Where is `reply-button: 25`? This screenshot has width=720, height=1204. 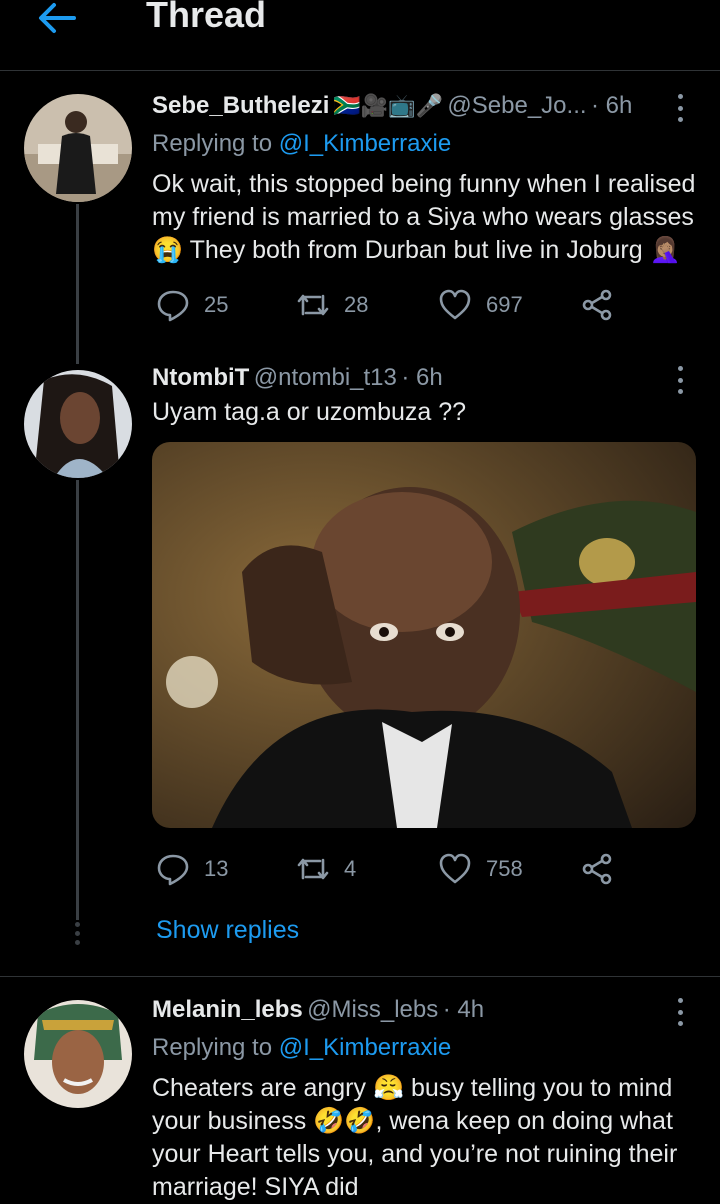
reply-button: 25 is located at coordinates (192, 305).